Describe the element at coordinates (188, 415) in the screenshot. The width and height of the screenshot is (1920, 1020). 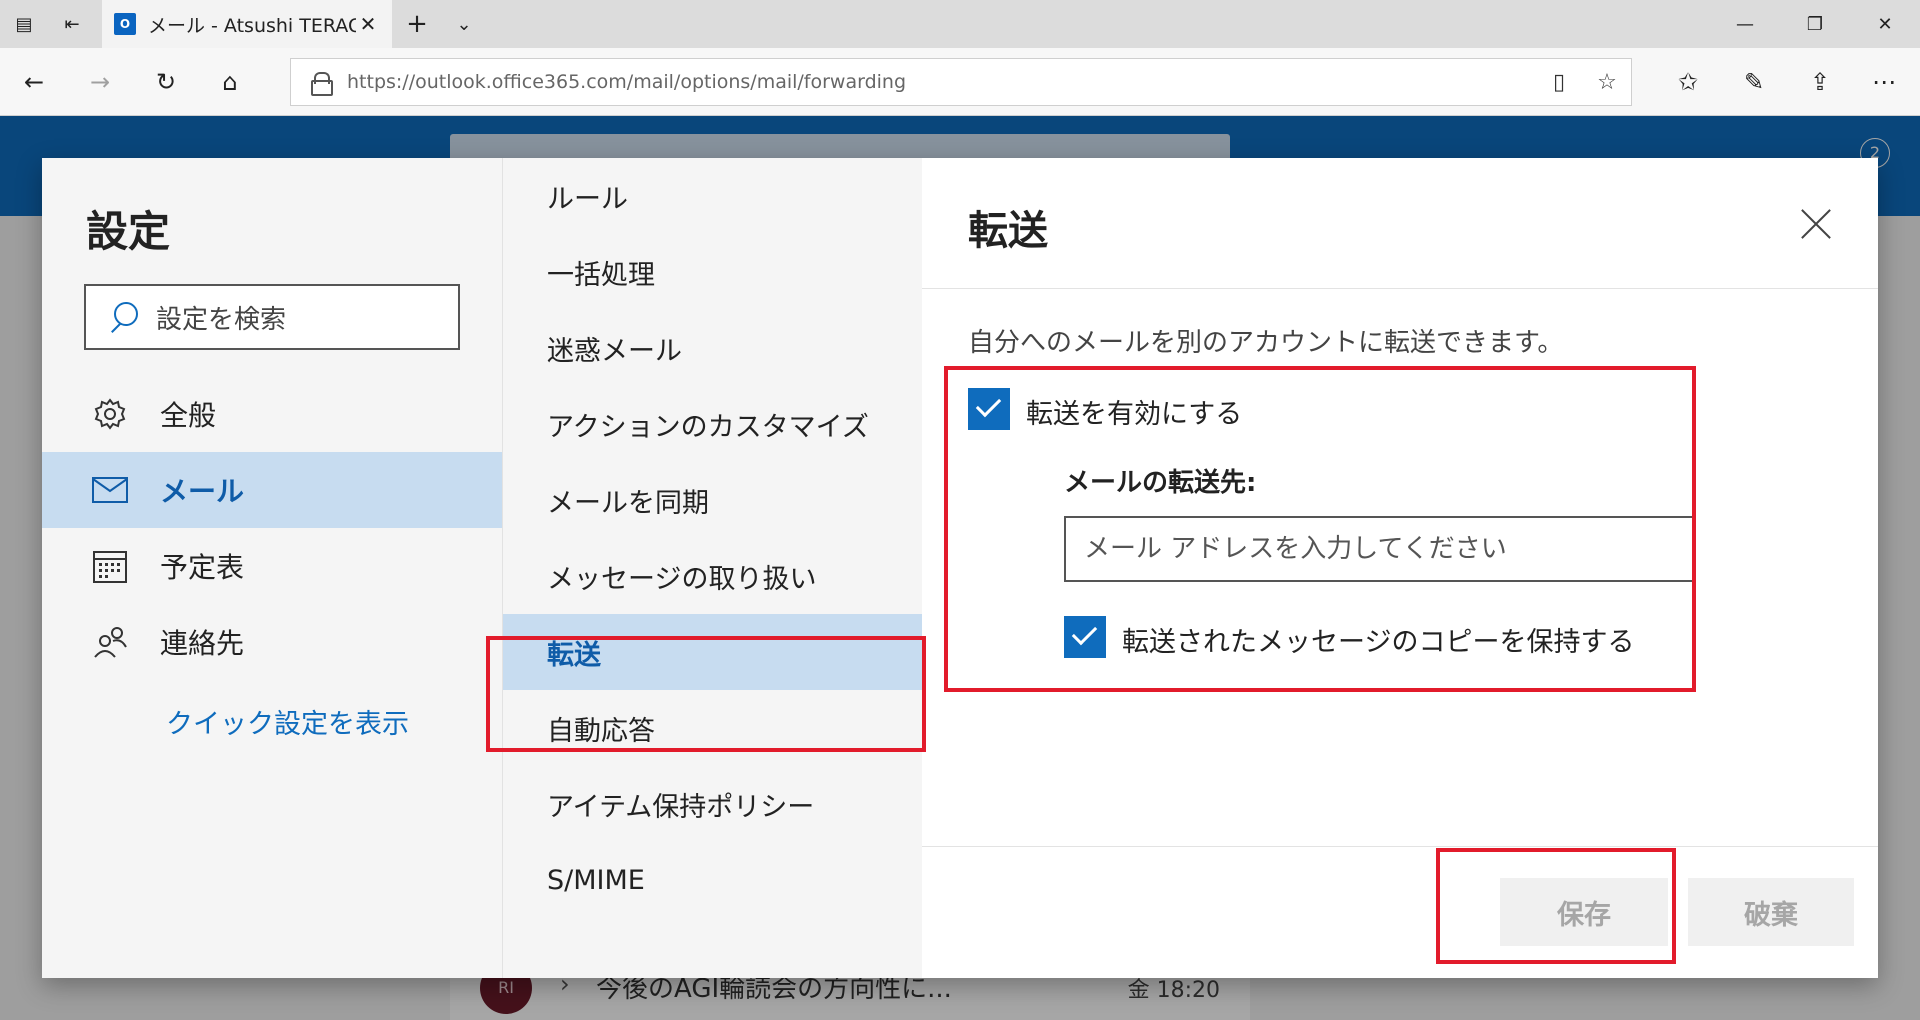
I see `category-label: 全般` at that location.